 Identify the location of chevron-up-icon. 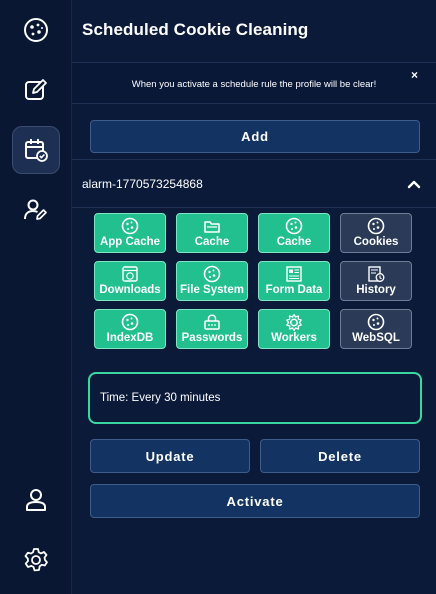
(414, 184).